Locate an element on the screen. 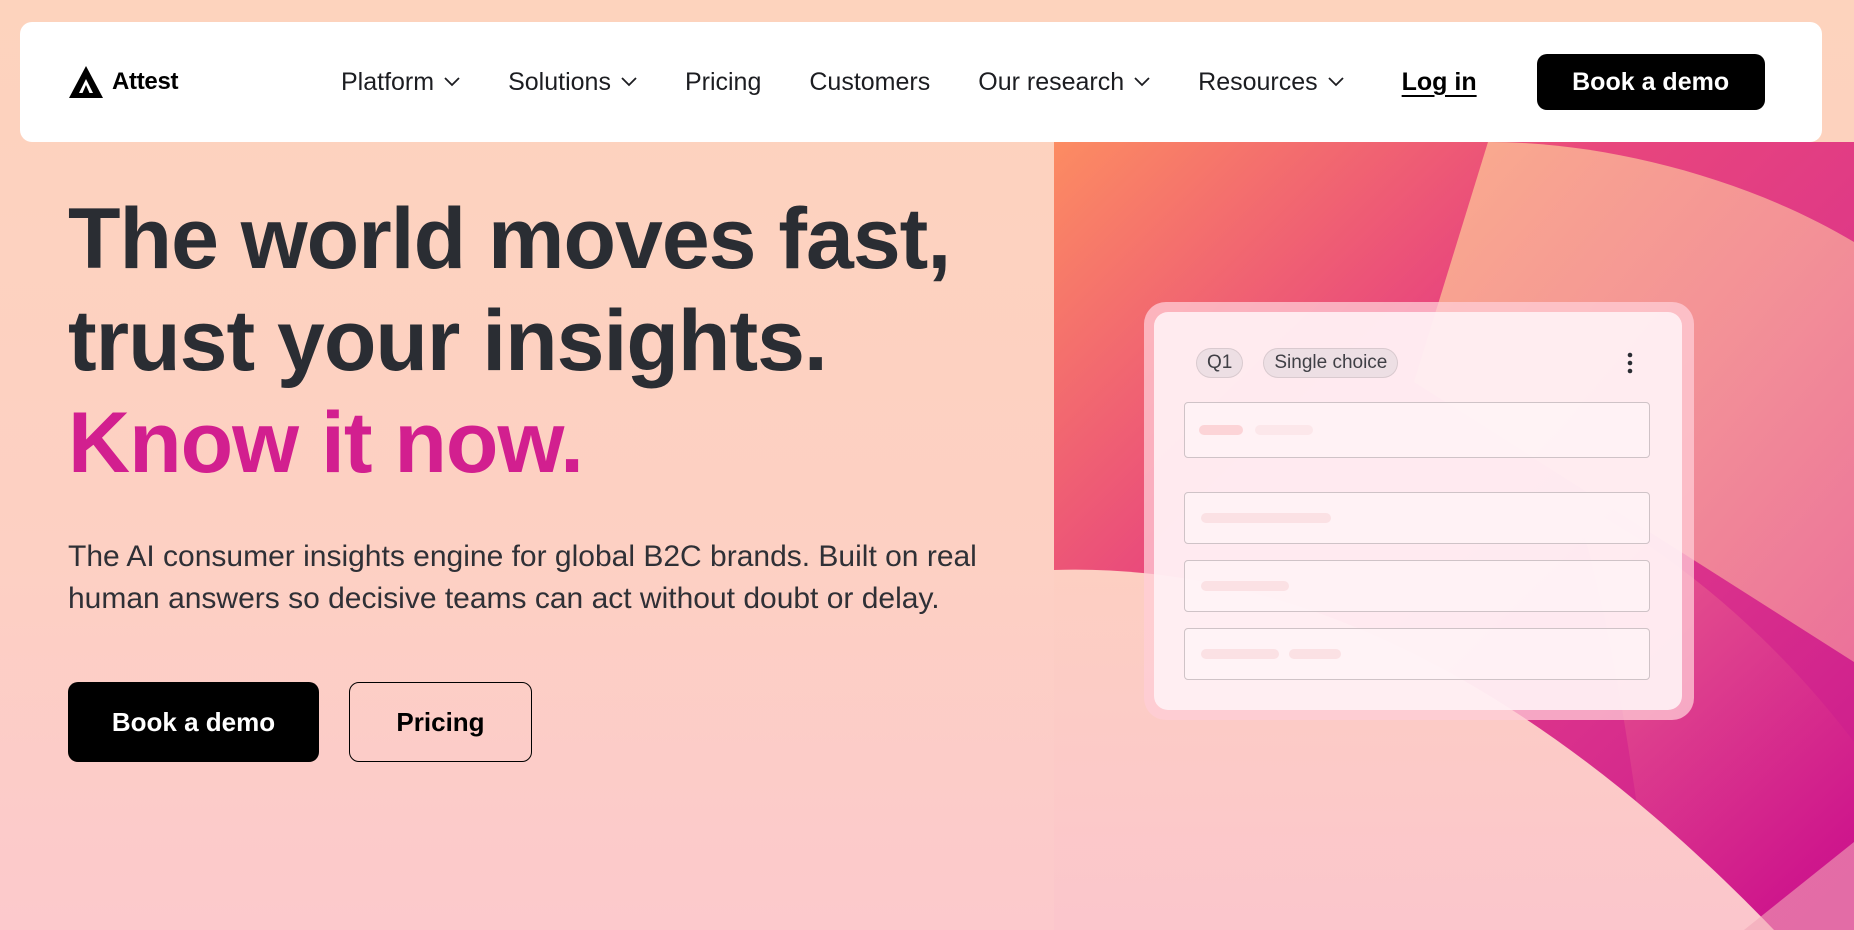 The height and width of the screenshot is (930, 1854). question-text-field is located at coordinates (1417, 430).